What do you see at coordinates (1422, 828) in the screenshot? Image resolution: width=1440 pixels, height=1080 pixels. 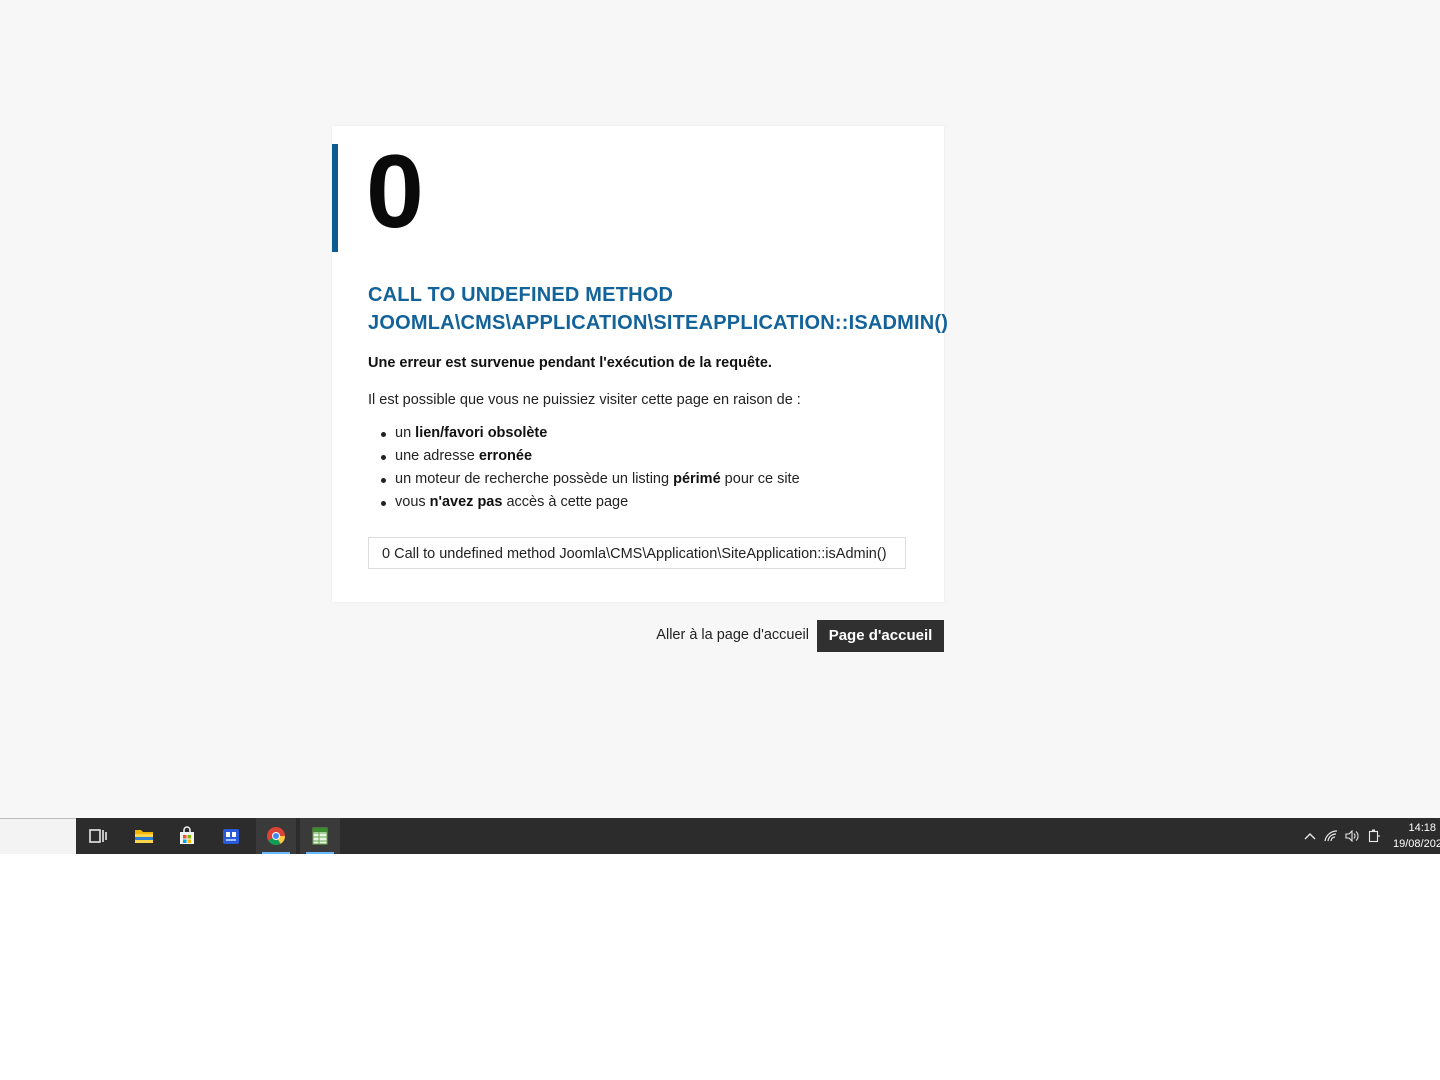 I see `clock-time: 14:18` at bounding box center [1422, 828].